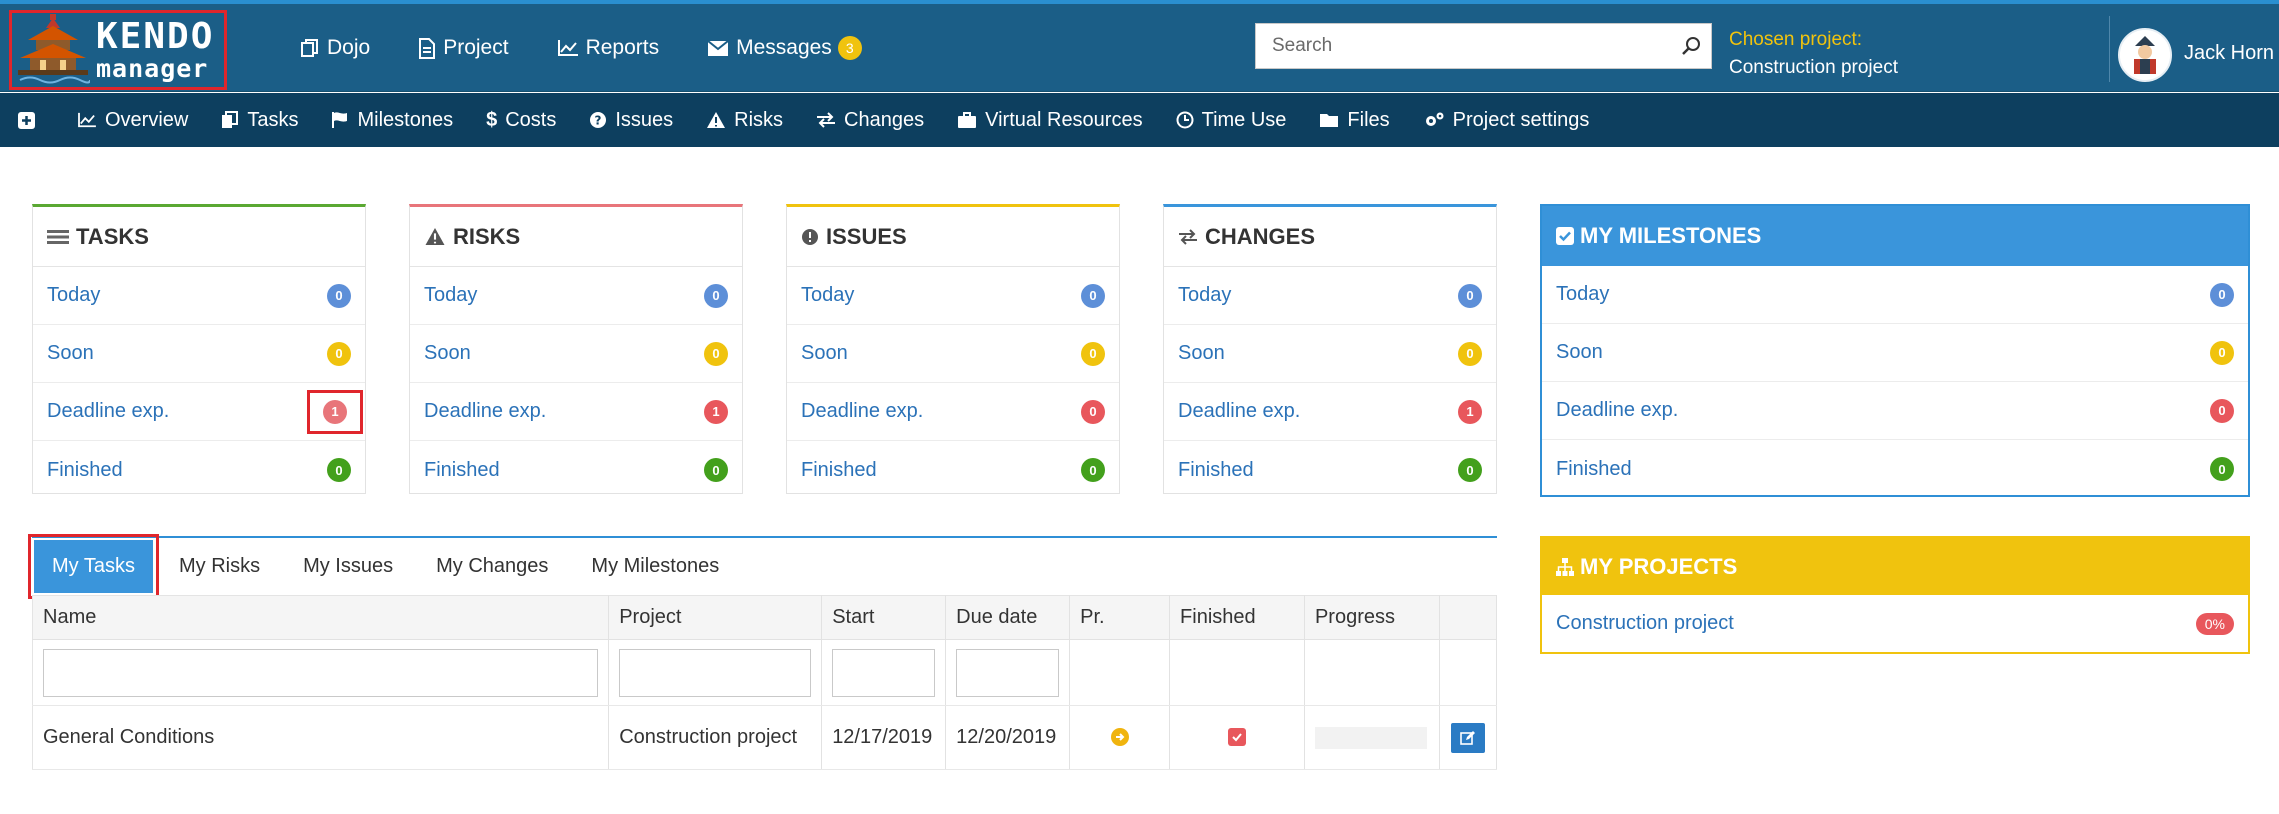 This screenshot has width=2279, height=814. Describe the element at coordinates (827, 295) in the screenshot. I see `issues-today-link: Today` at that location.